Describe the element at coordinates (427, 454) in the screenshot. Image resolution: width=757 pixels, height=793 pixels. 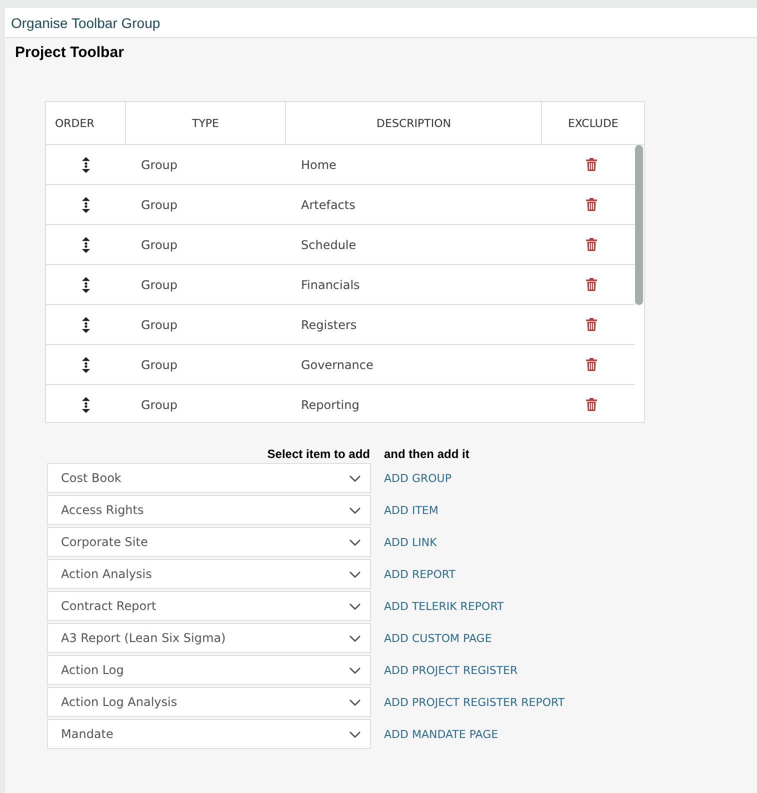
I see `action-label: and then add it` at that location.